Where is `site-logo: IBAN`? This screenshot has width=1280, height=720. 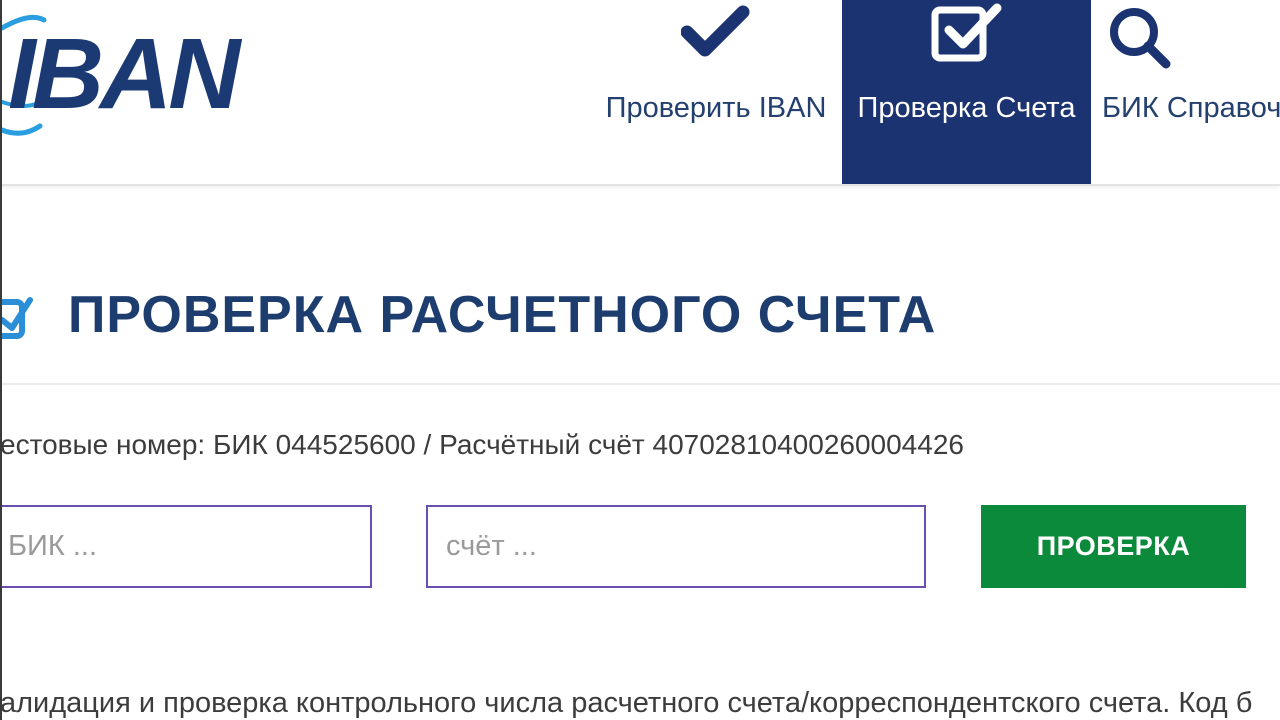 site-logo: IBAN is located at coordinates (130, 71).